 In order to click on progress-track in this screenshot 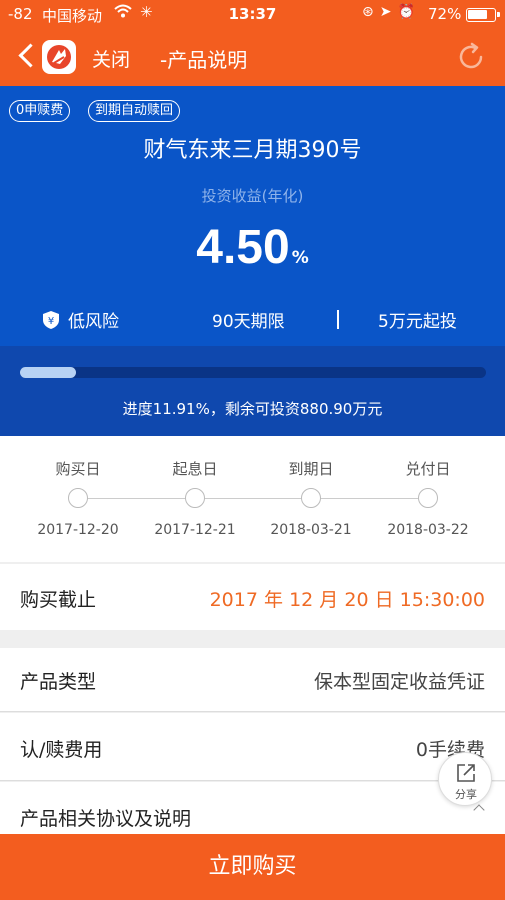, I will do `click(253, 372)`.